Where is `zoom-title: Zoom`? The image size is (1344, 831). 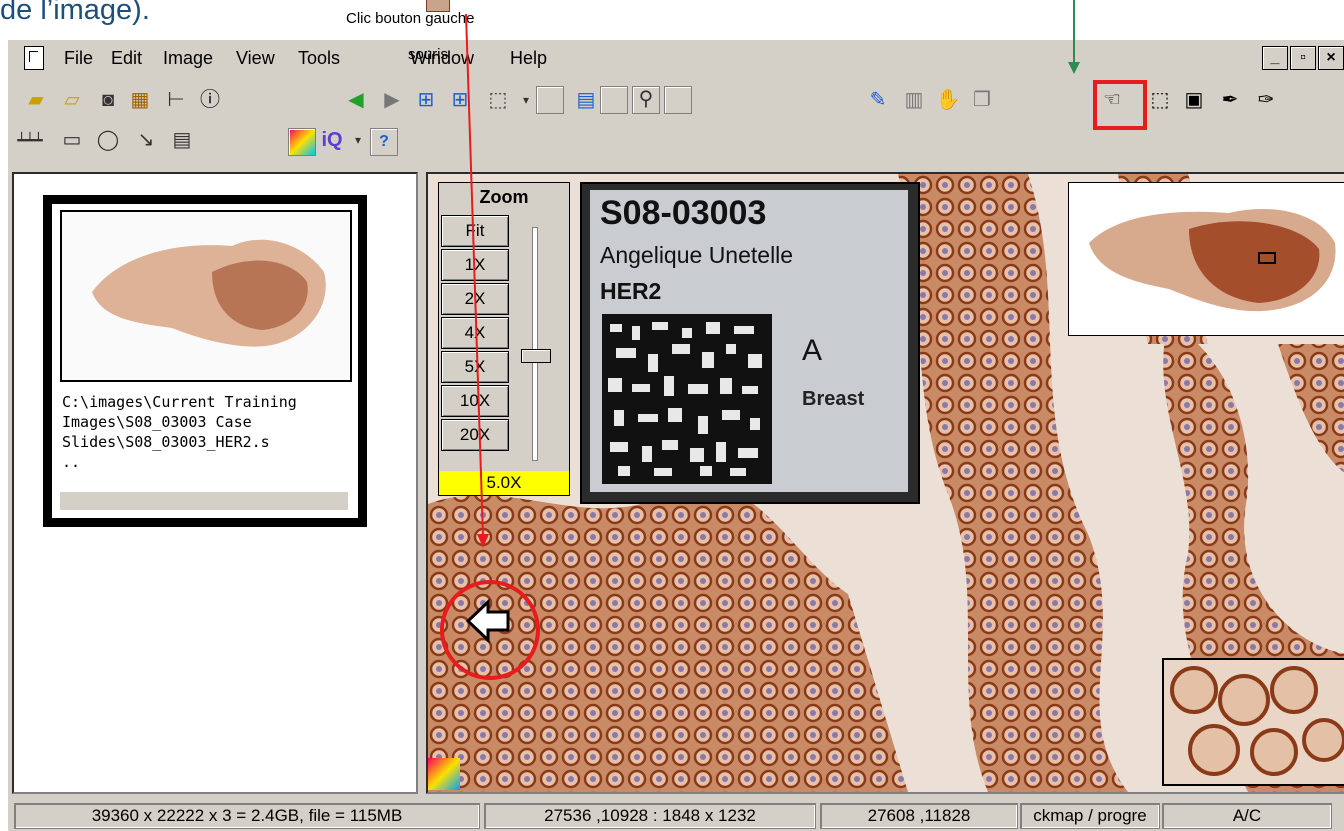
zoom-title: Zoom is located at coordinates (504, 197).